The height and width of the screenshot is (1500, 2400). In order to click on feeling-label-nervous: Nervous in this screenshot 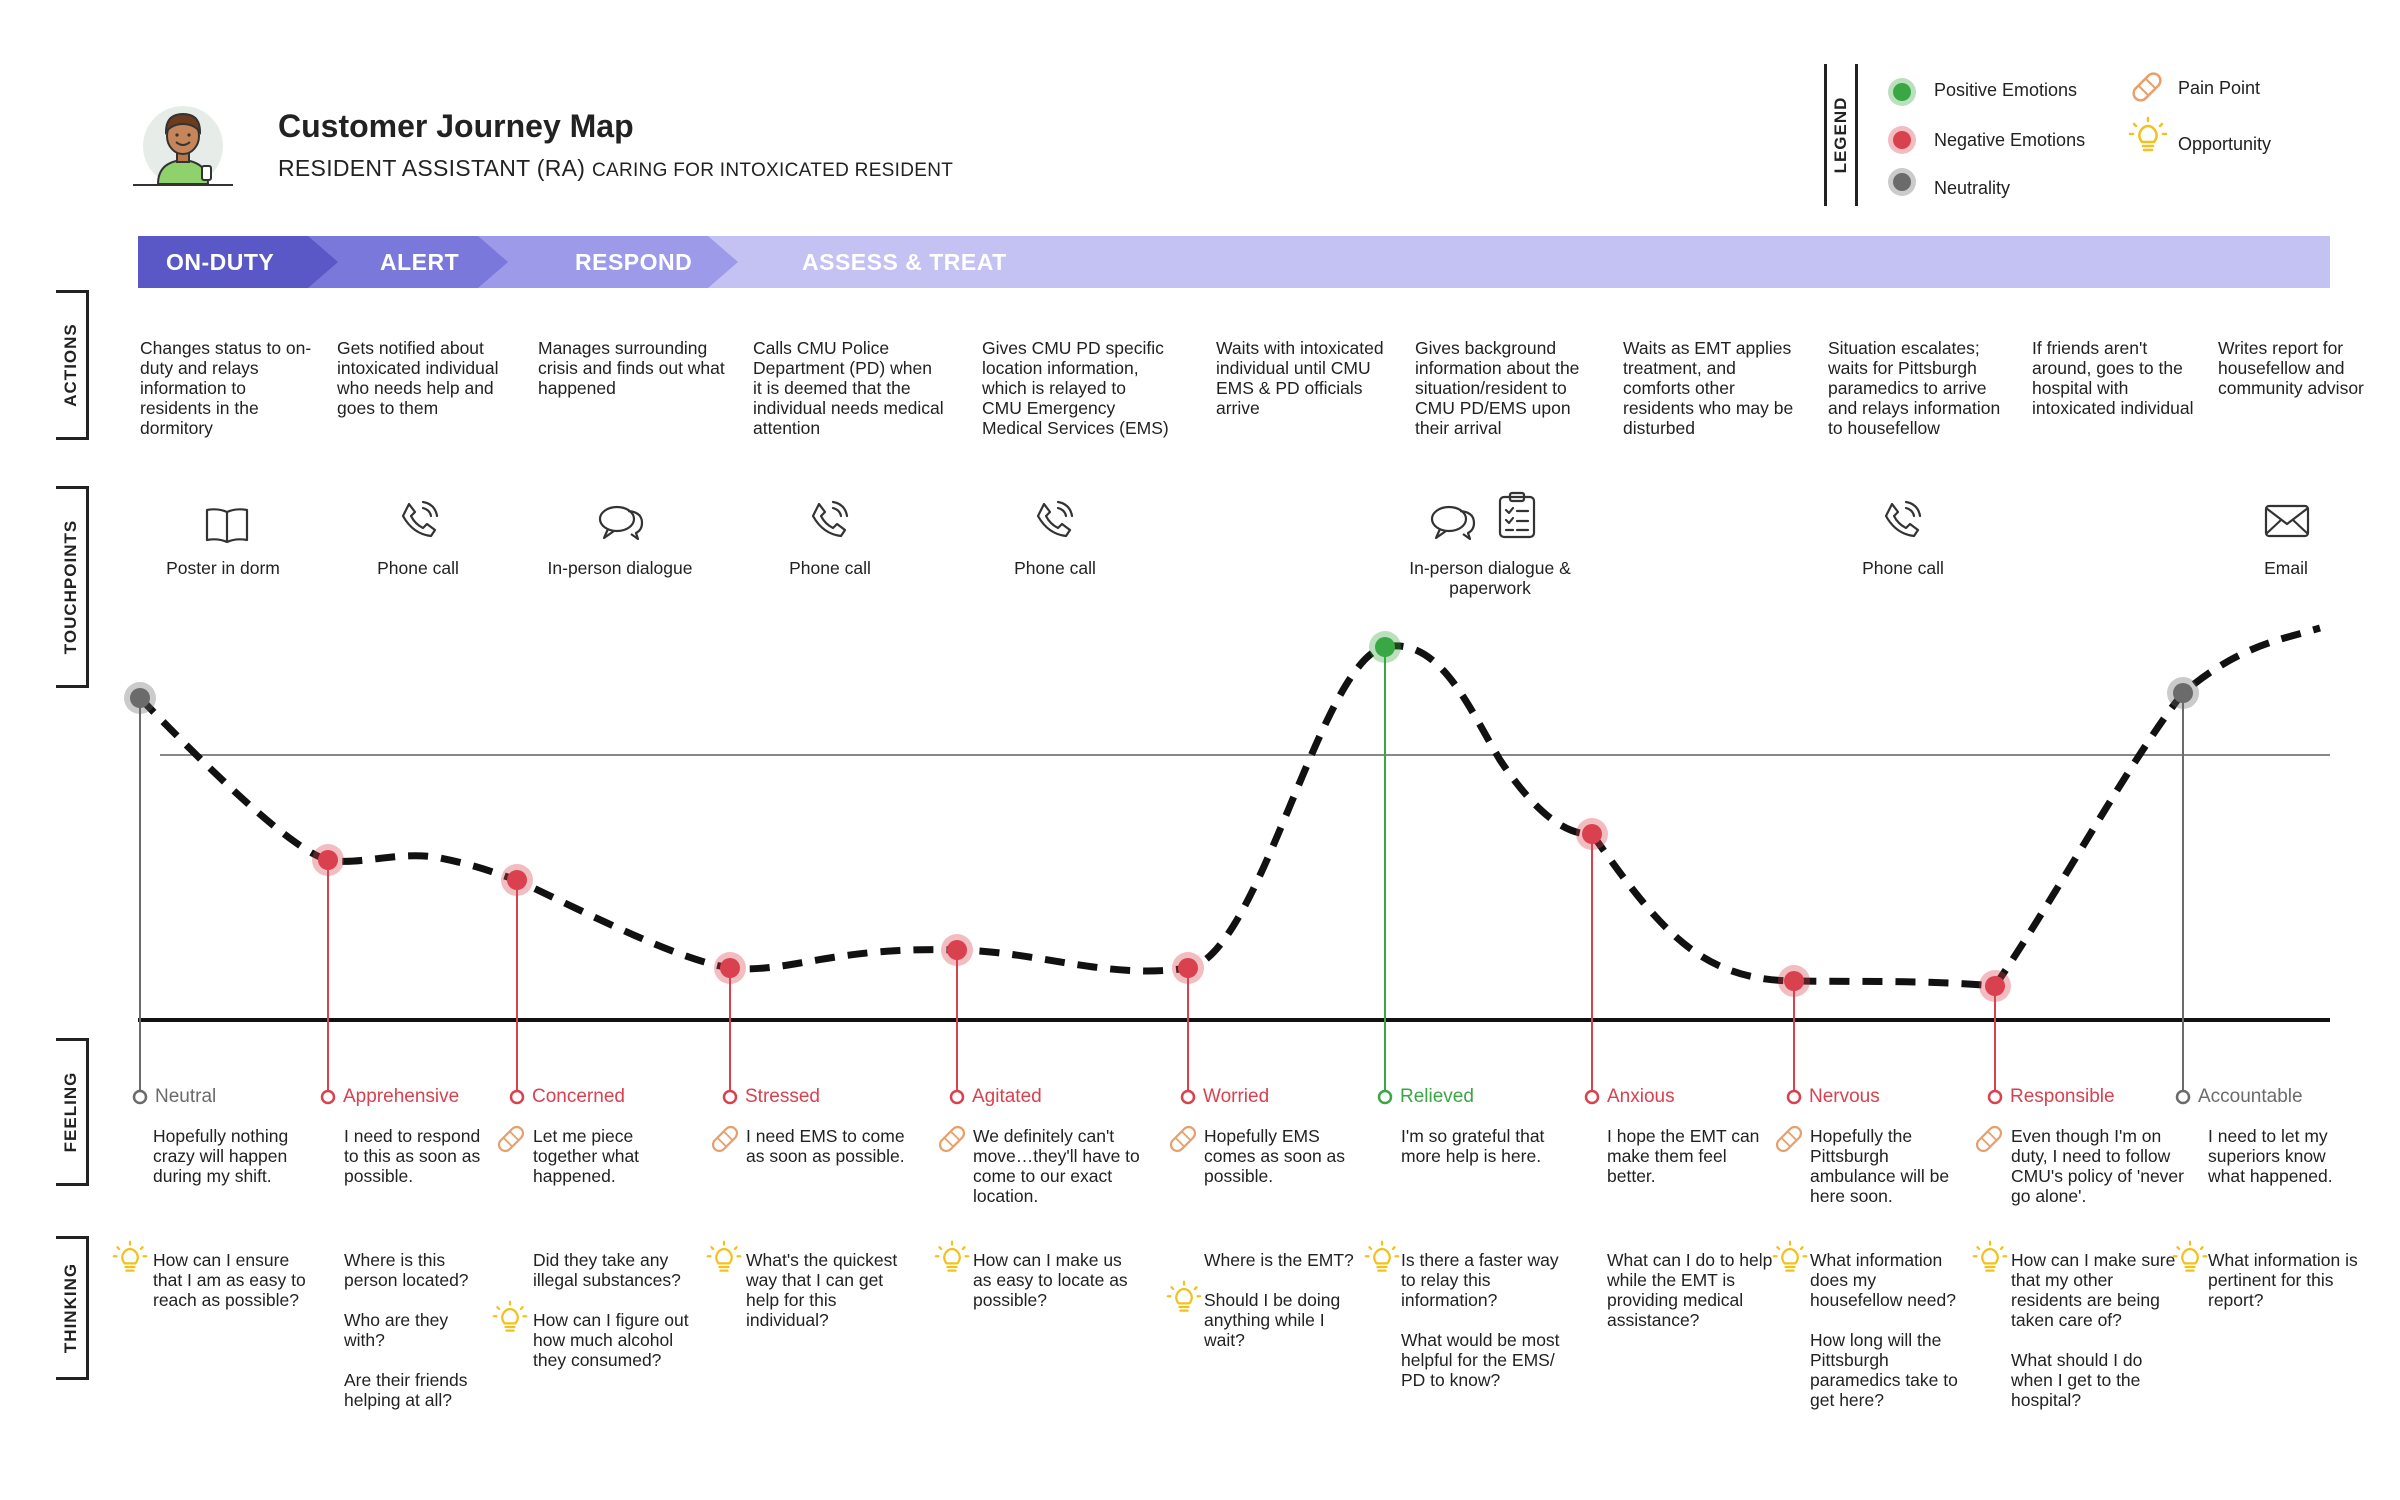, I will do `click(1844, 1096)`.